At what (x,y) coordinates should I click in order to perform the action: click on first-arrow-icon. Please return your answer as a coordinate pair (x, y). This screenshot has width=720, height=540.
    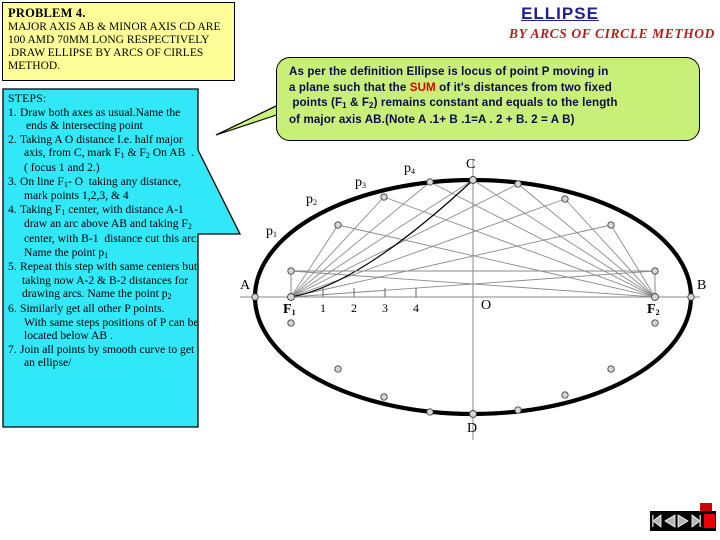
    Looking at the image, I should click on (657, 521).